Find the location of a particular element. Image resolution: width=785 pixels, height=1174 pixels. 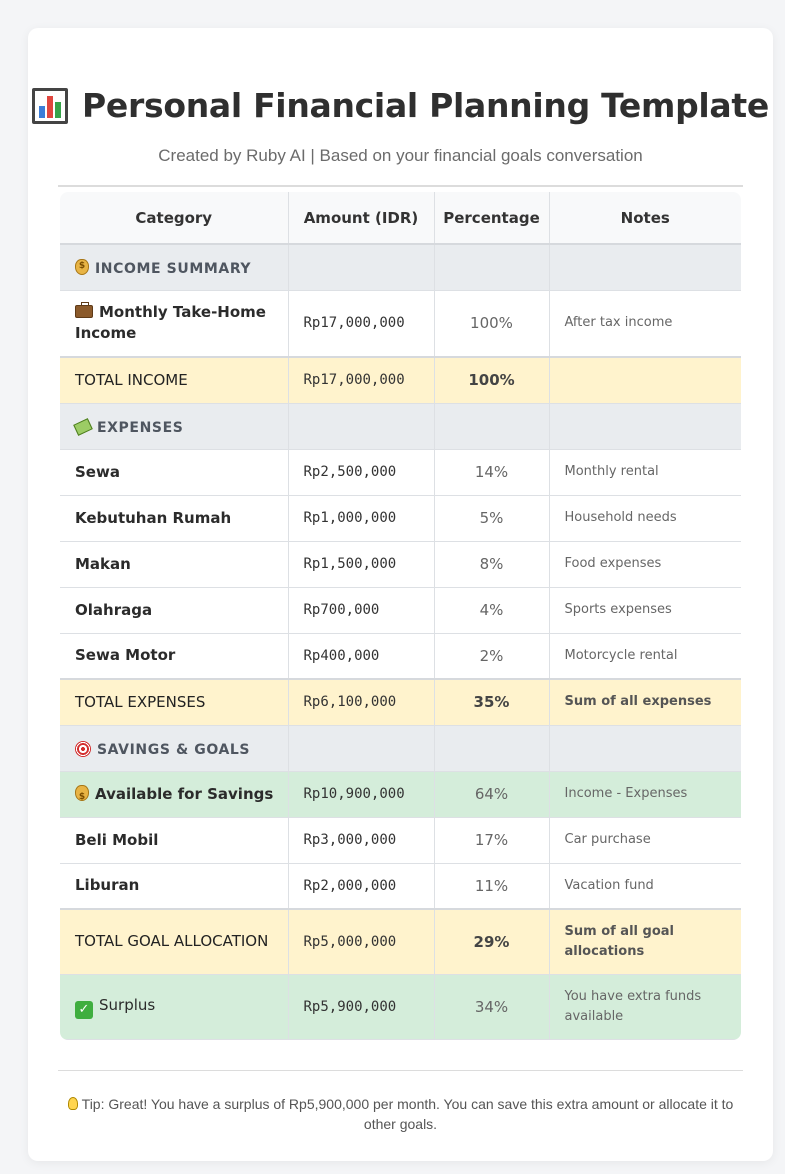

footer-divider is located at coordinates (400, 1070).